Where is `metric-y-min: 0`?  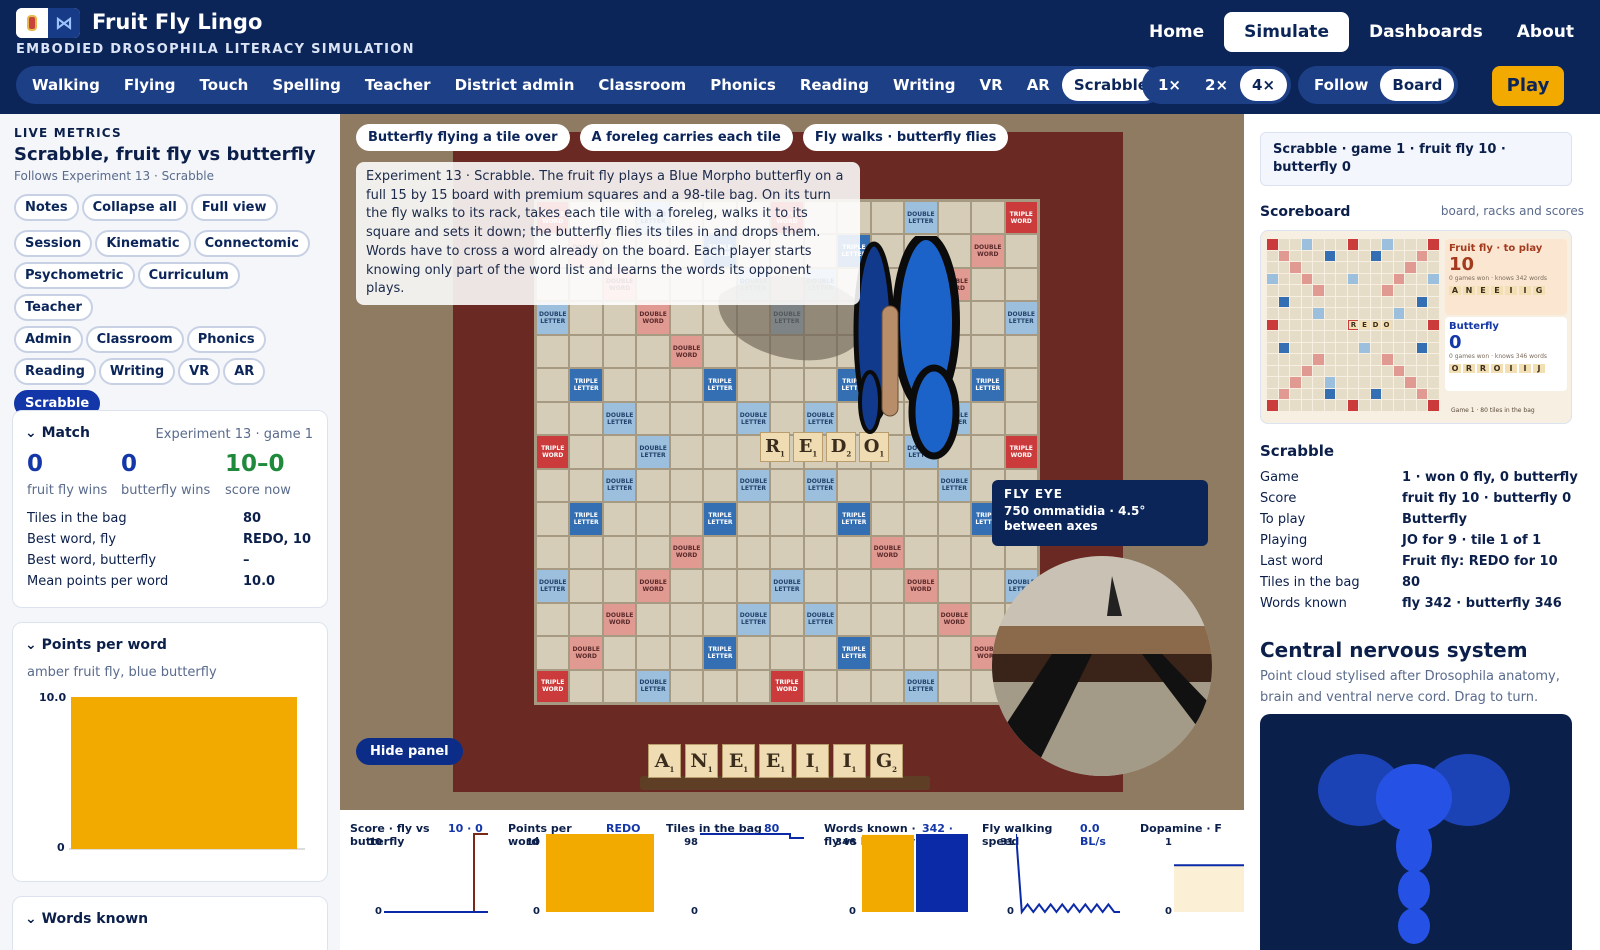 metric-y-min: 0 is located at coordinates (378, 911).